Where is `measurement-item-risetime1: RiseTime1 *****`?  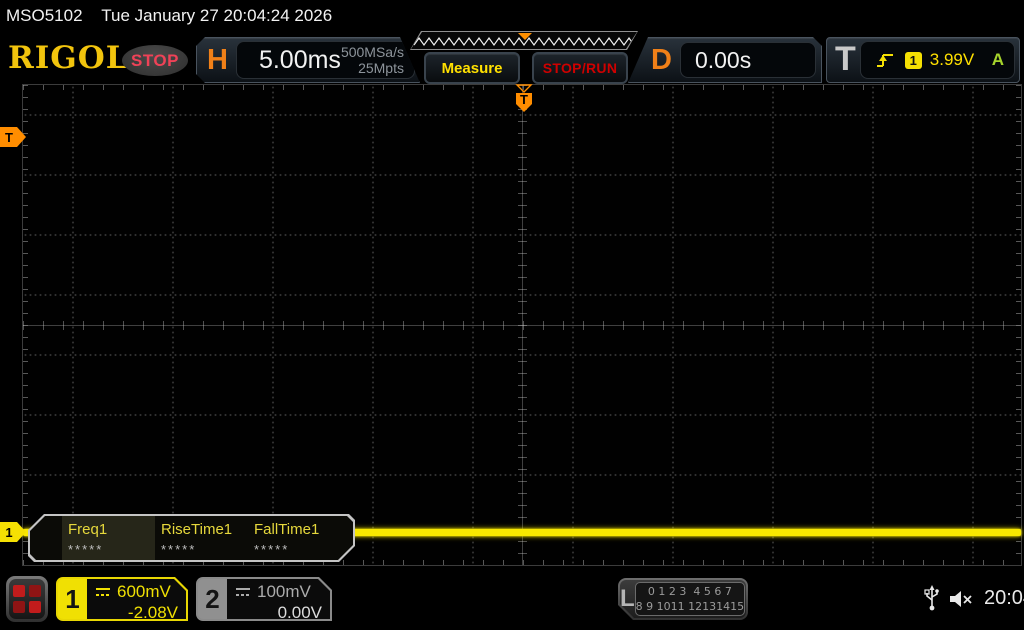 measurement-item-risetime1: RiseTime1 ***** is located at coordinates (201, 538).